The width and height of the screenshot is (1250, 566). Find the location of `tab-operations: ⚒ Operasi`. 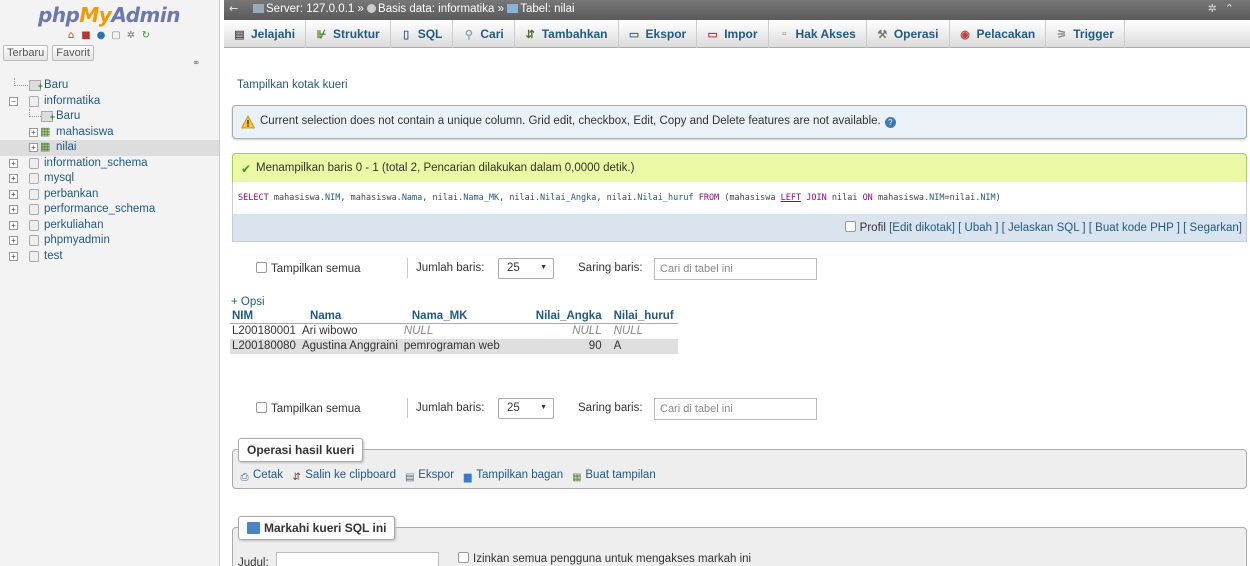

tab-operations: ⚒ Operasi is located at coordinates (908, 34).